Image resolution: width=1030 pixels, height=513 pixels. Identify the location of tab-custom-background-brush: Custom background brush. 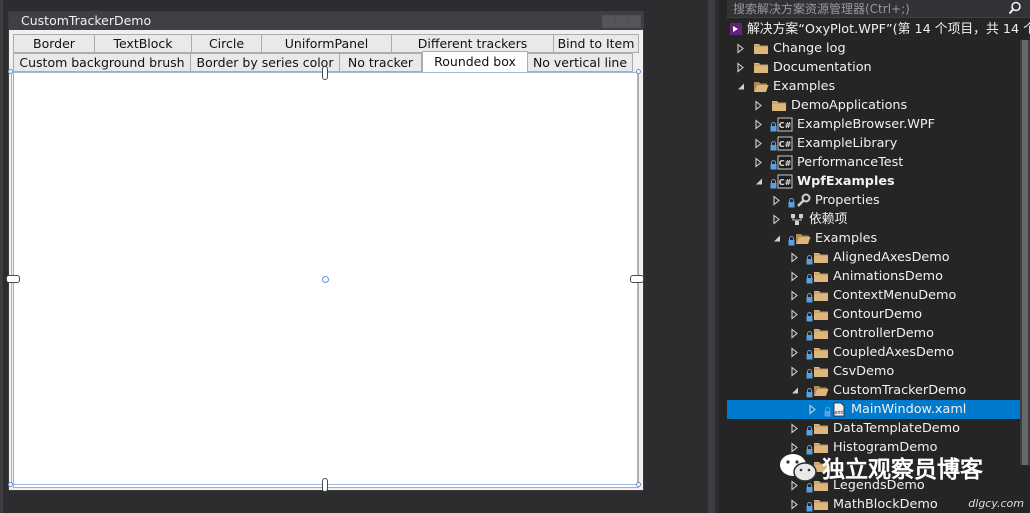
(102, 62).